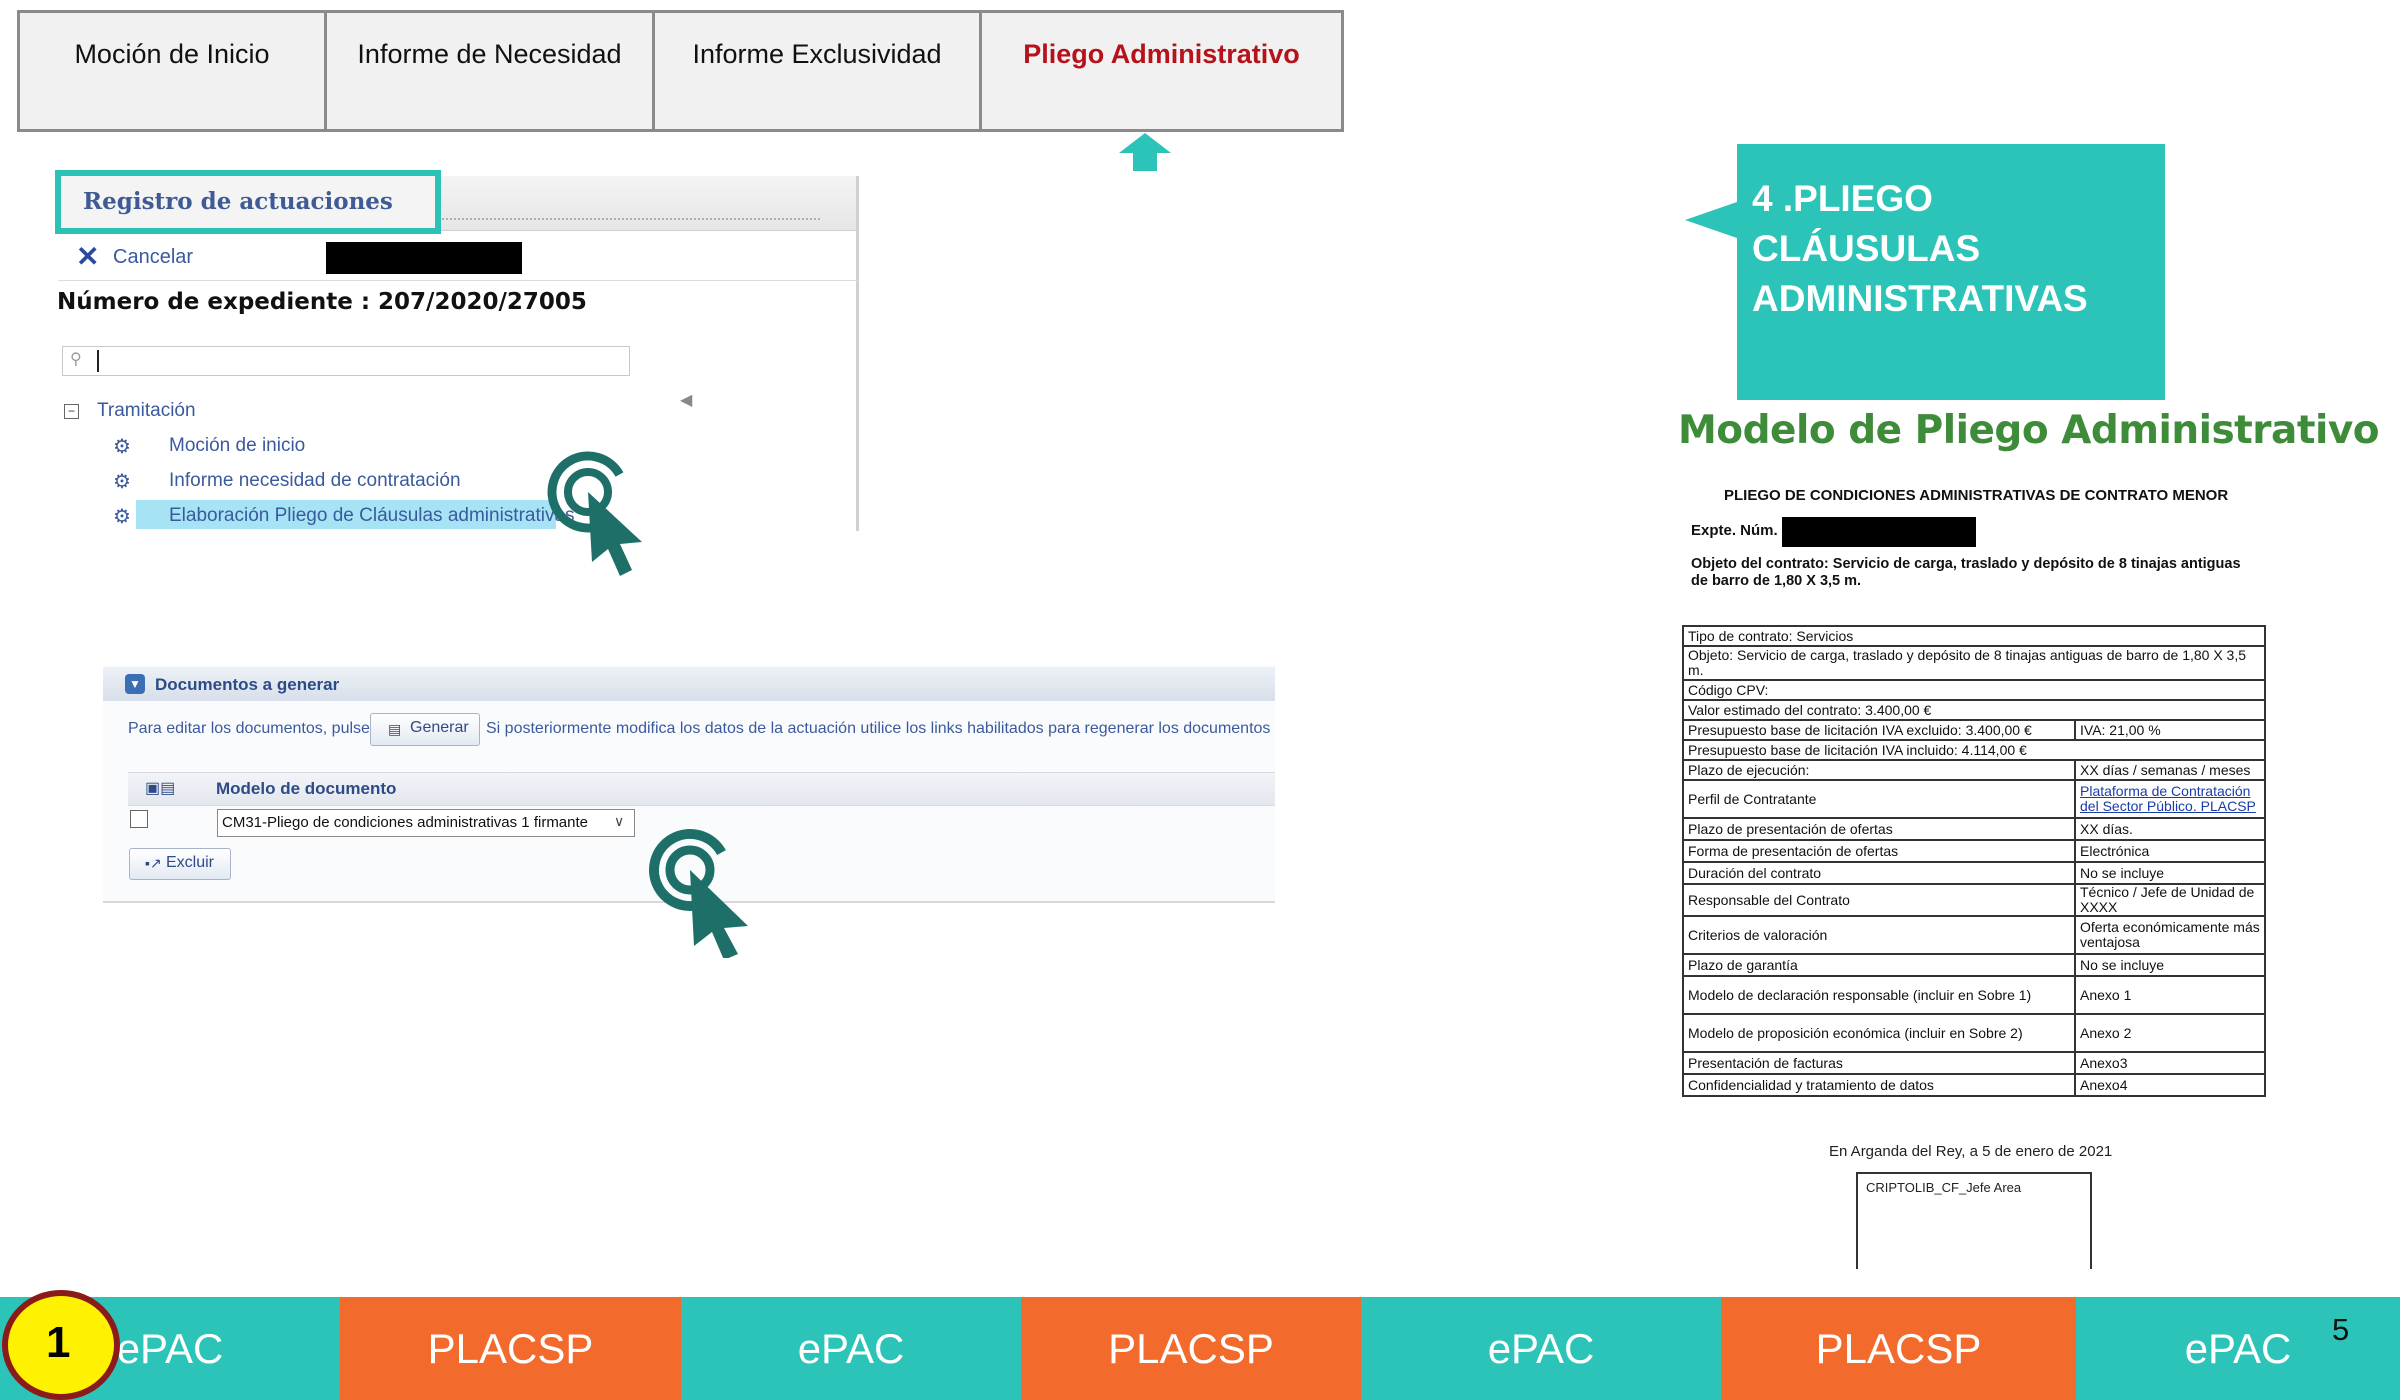 Image resolution: width=2400 pixels, height=1400 pixels. Describe the element at coordinates (1879, 935) in the screenshot. I see `table-cell: Criterios de valoración` at that location.